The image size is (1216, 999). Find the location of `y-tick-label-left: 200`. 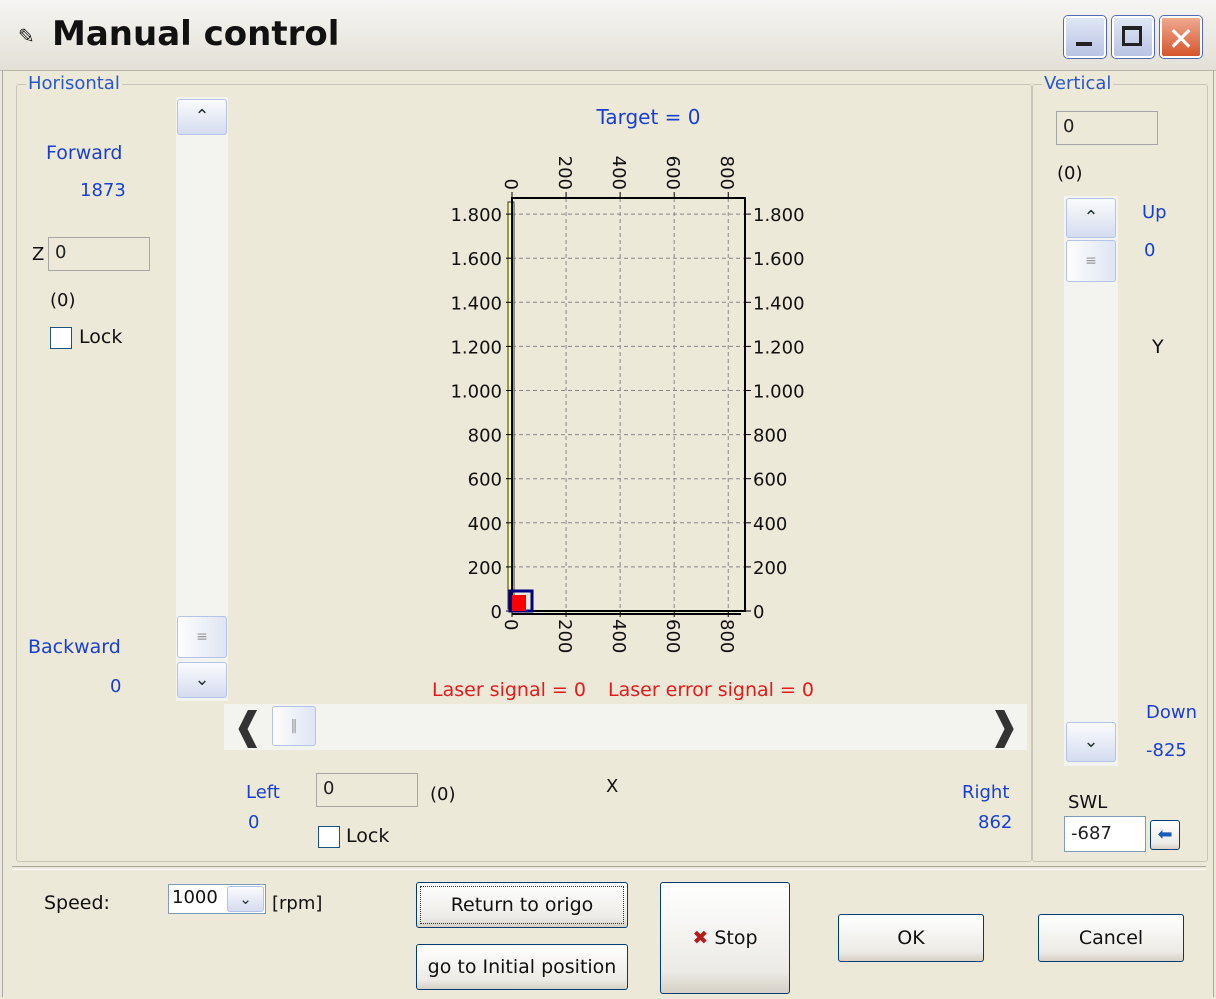

y-tick-label-left: 200 is located at coordinates (485, 568).